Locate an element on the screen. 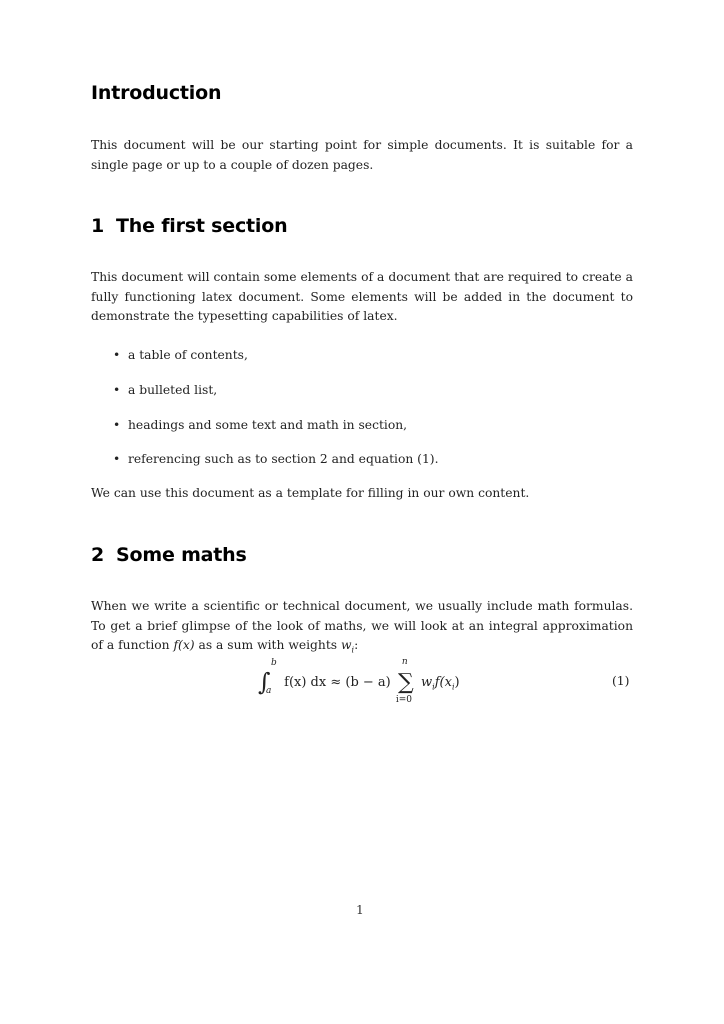 This screenshot has width=724, height=1024. section-title: Some maths is located at coordinates (181, 555).